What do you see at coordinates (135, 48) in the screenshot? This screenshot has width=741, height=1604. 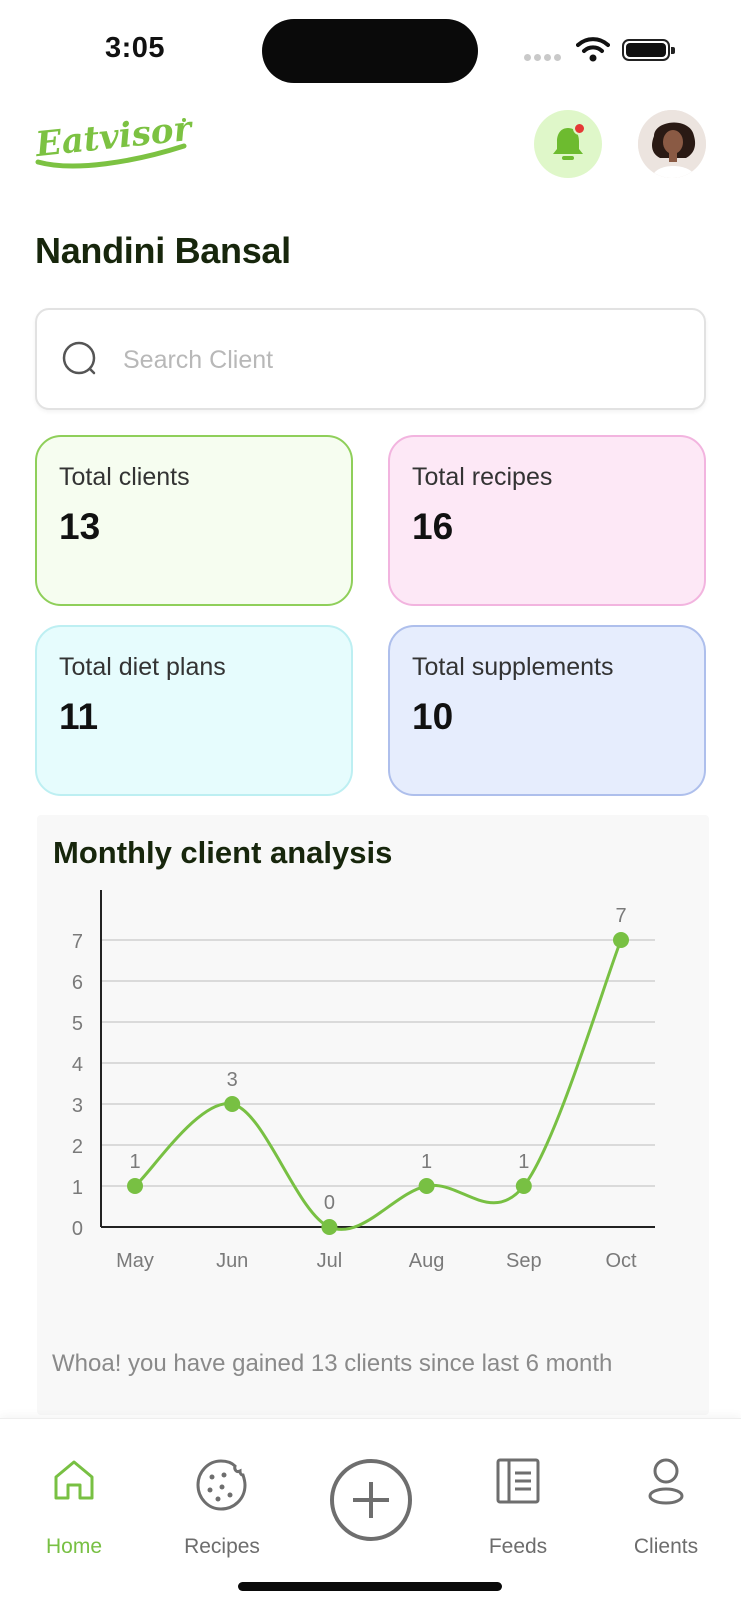 I see `status-time: 3:05` at bounding box center [135, 48].